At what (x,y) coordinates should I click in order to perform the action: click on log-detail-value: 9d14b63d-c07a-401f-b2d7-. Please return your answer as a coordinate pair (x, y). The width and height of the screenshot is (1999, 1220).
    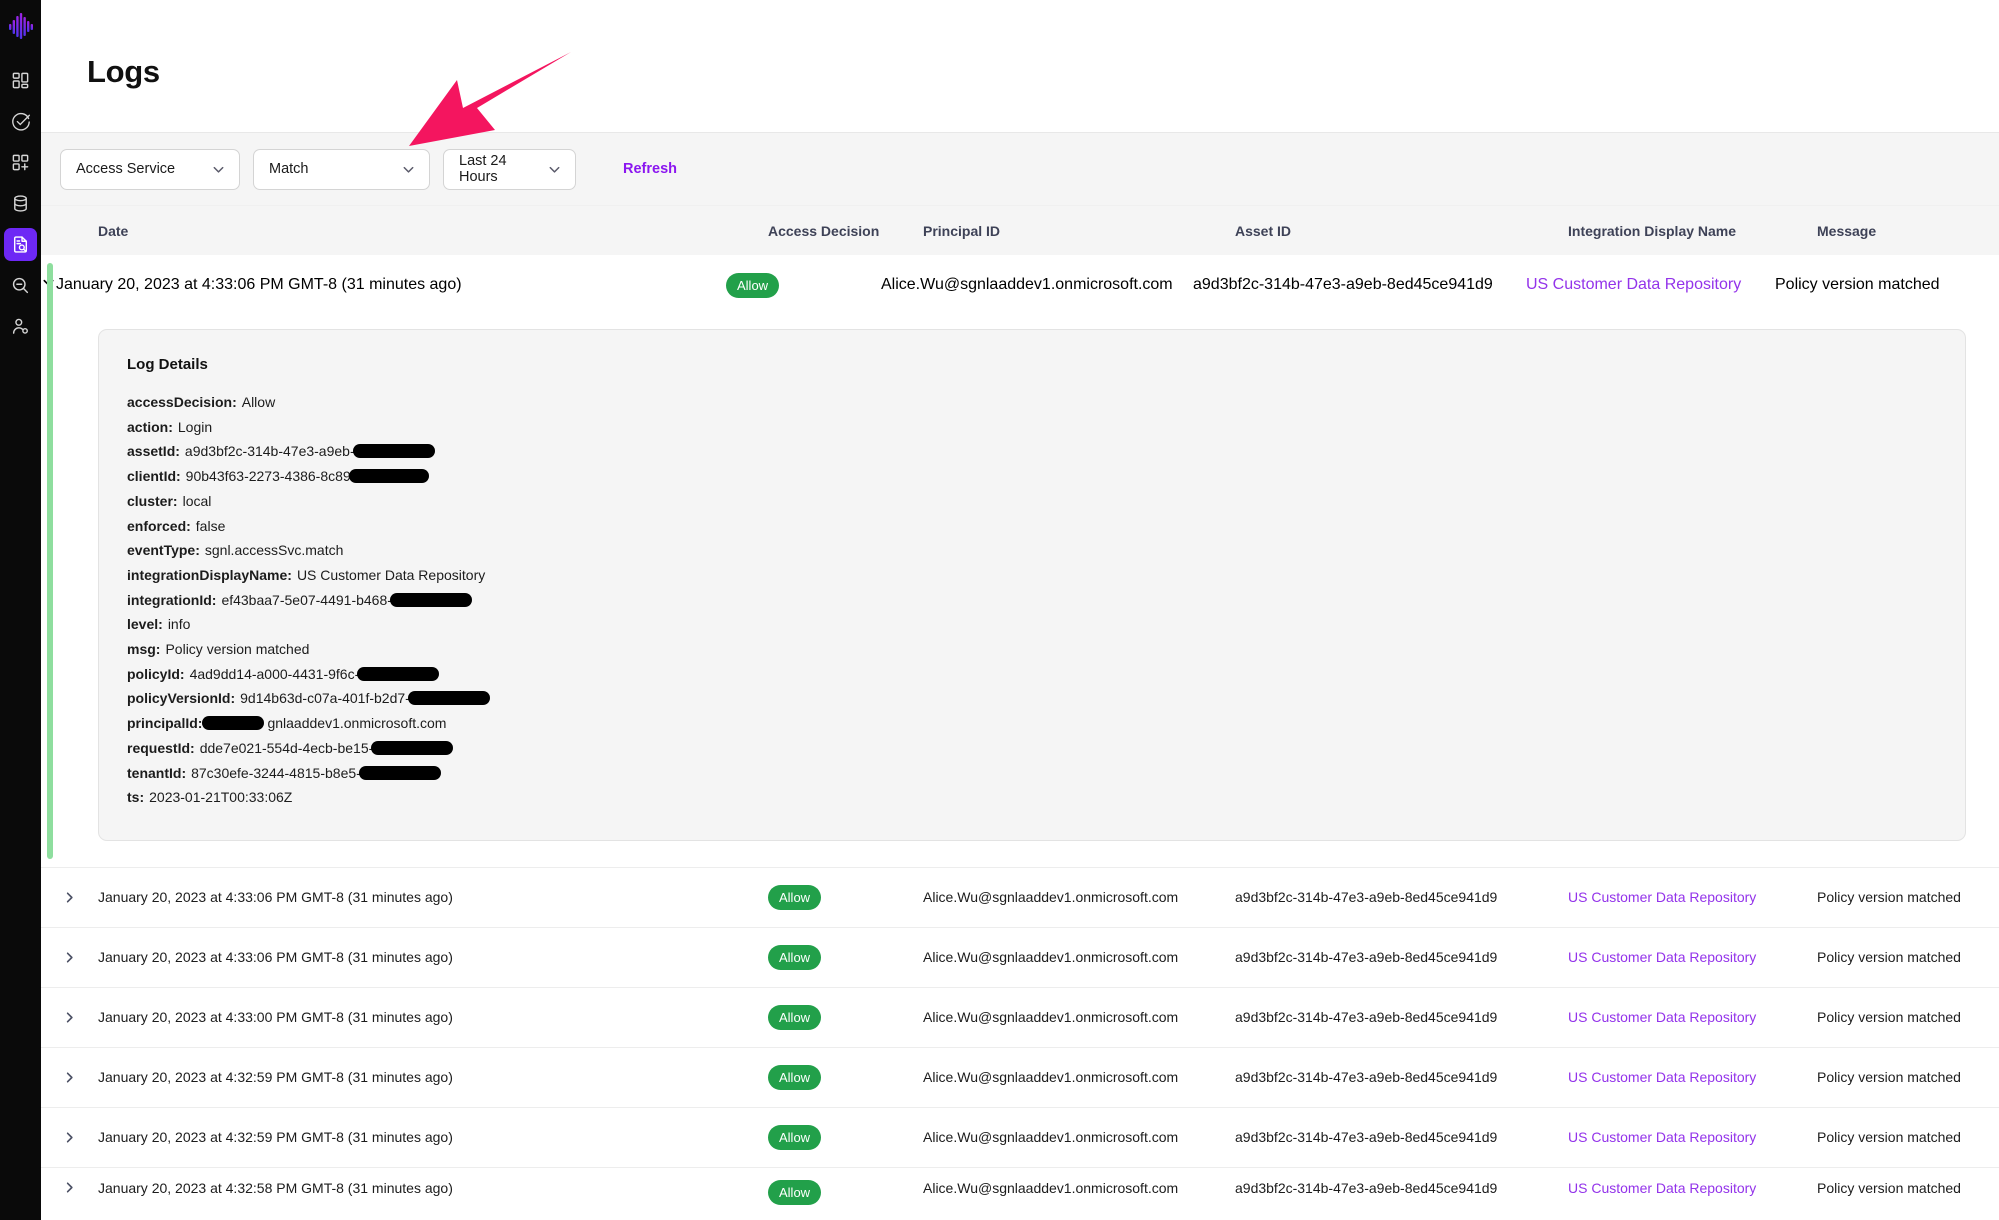
    Looking at the image, I should click on (325, 698).